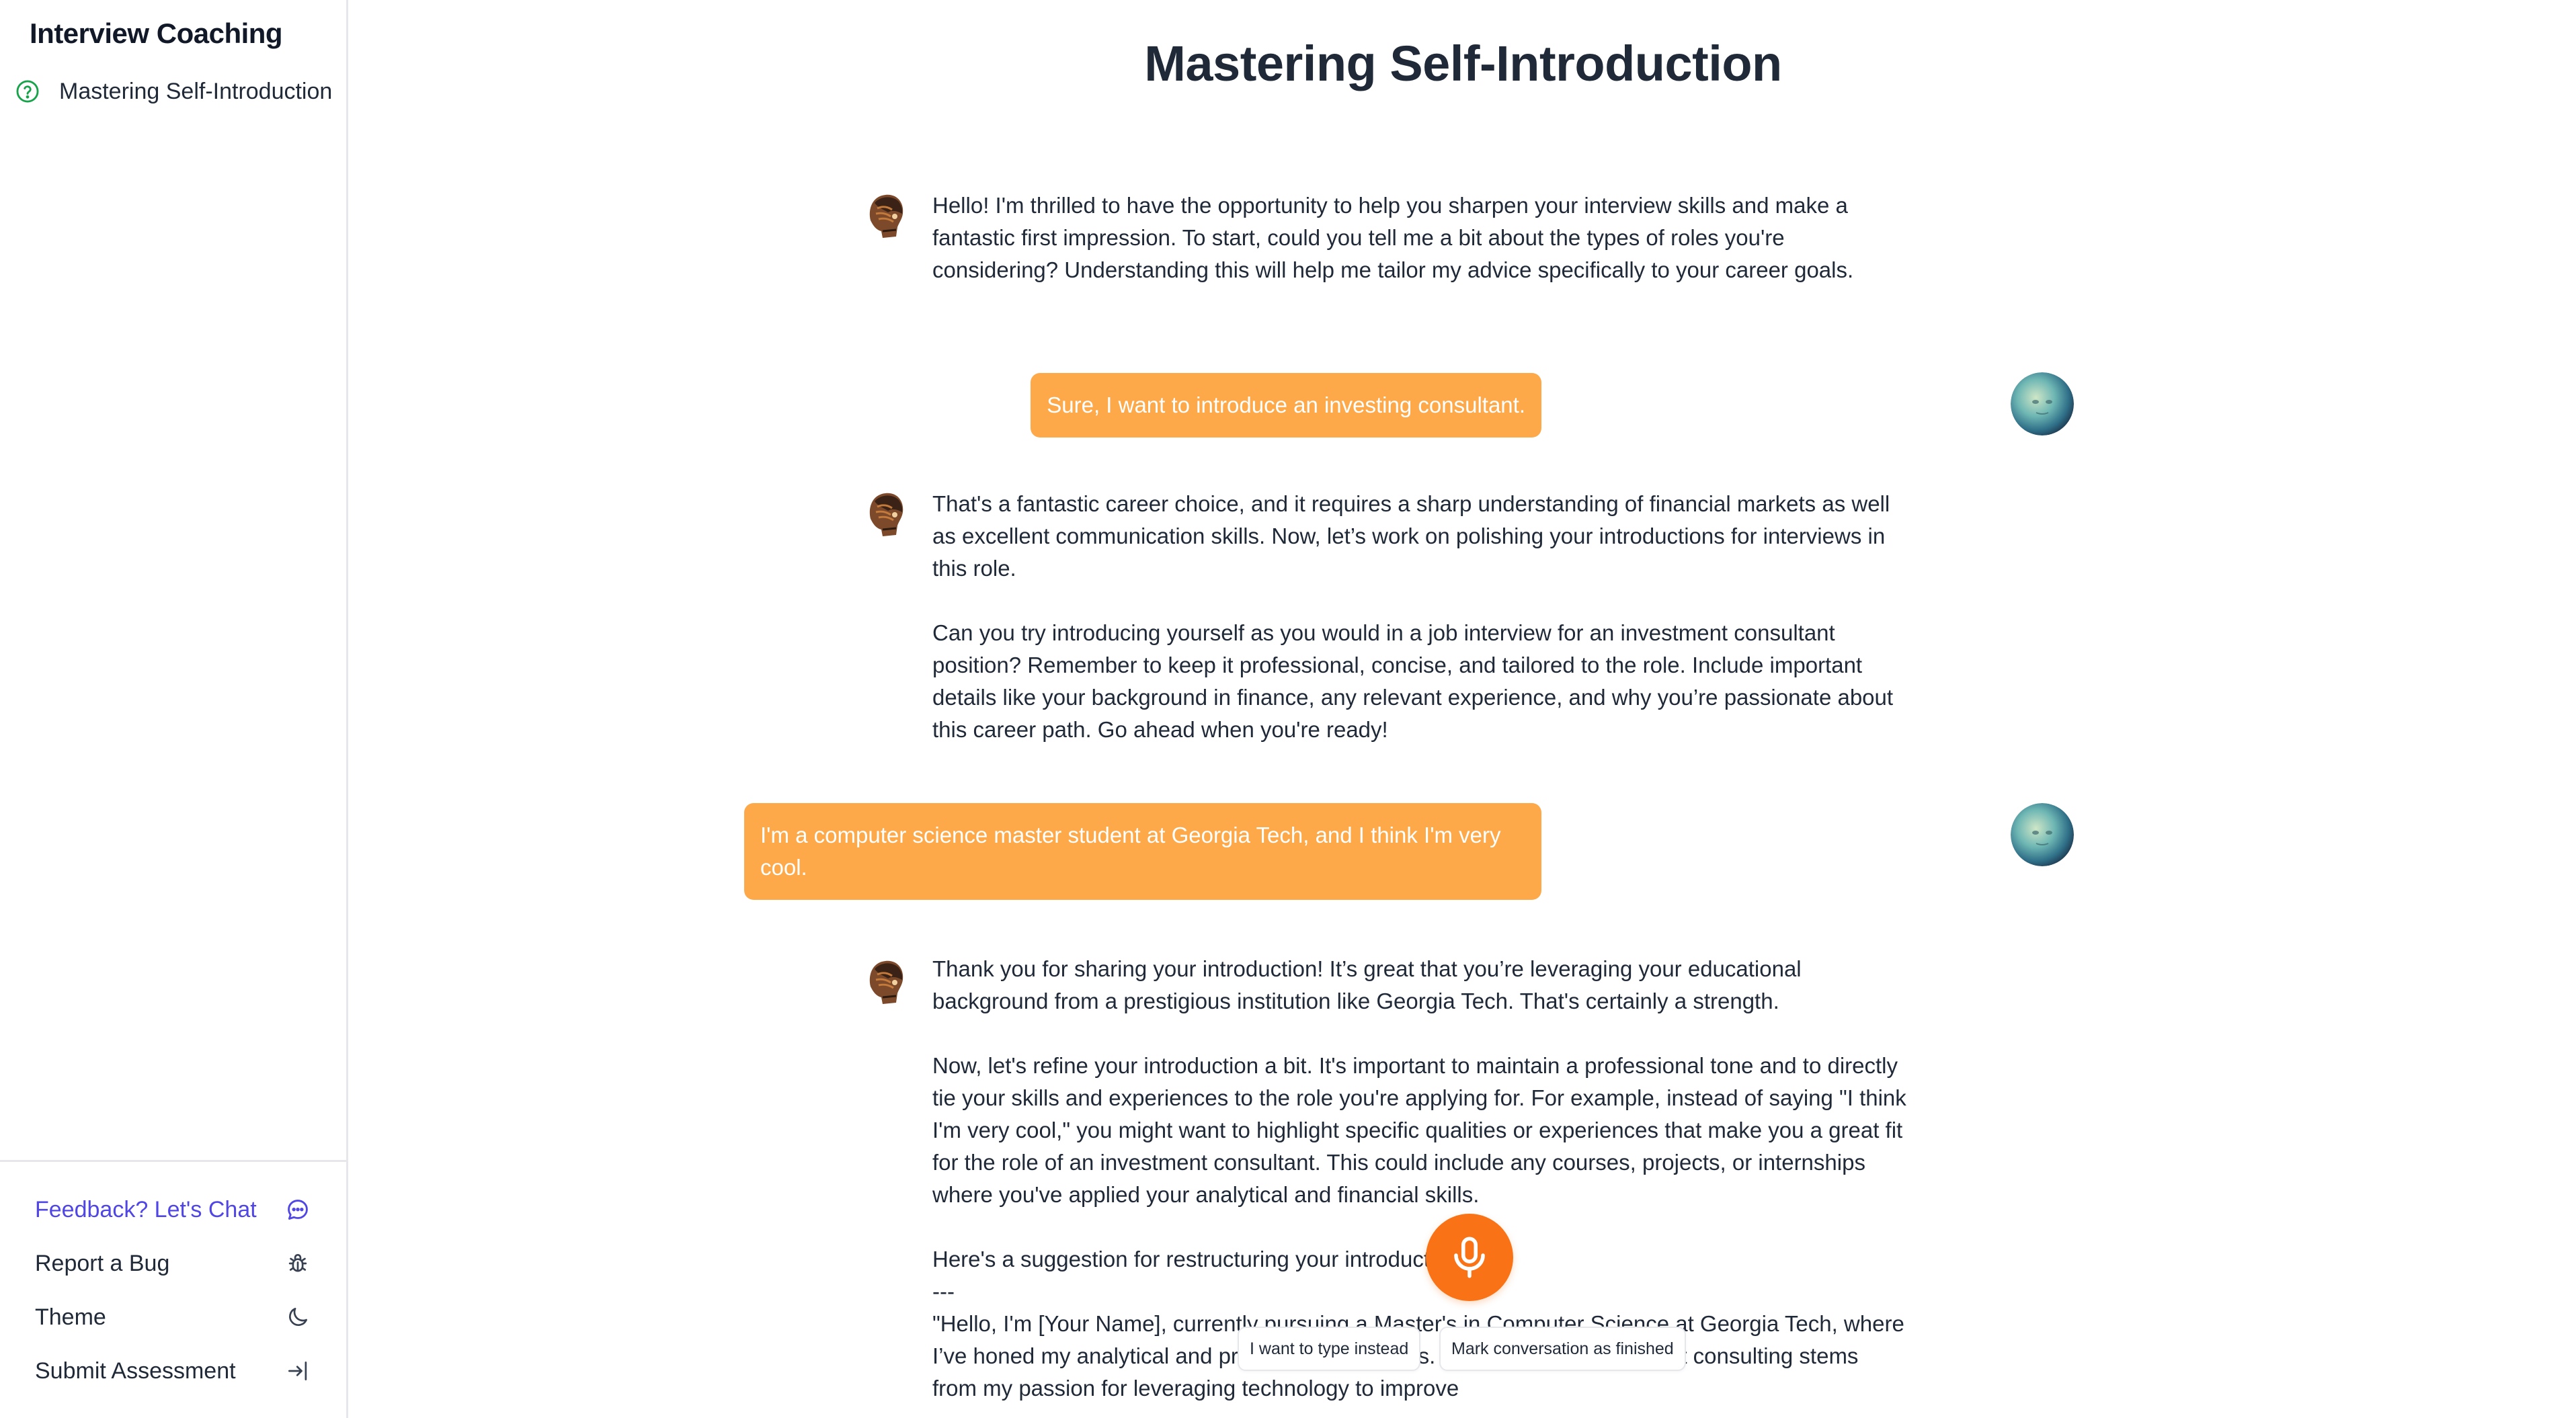  I want to click on feedback-chat-link: Feedback? Let's Chat, so click(173, 1210).